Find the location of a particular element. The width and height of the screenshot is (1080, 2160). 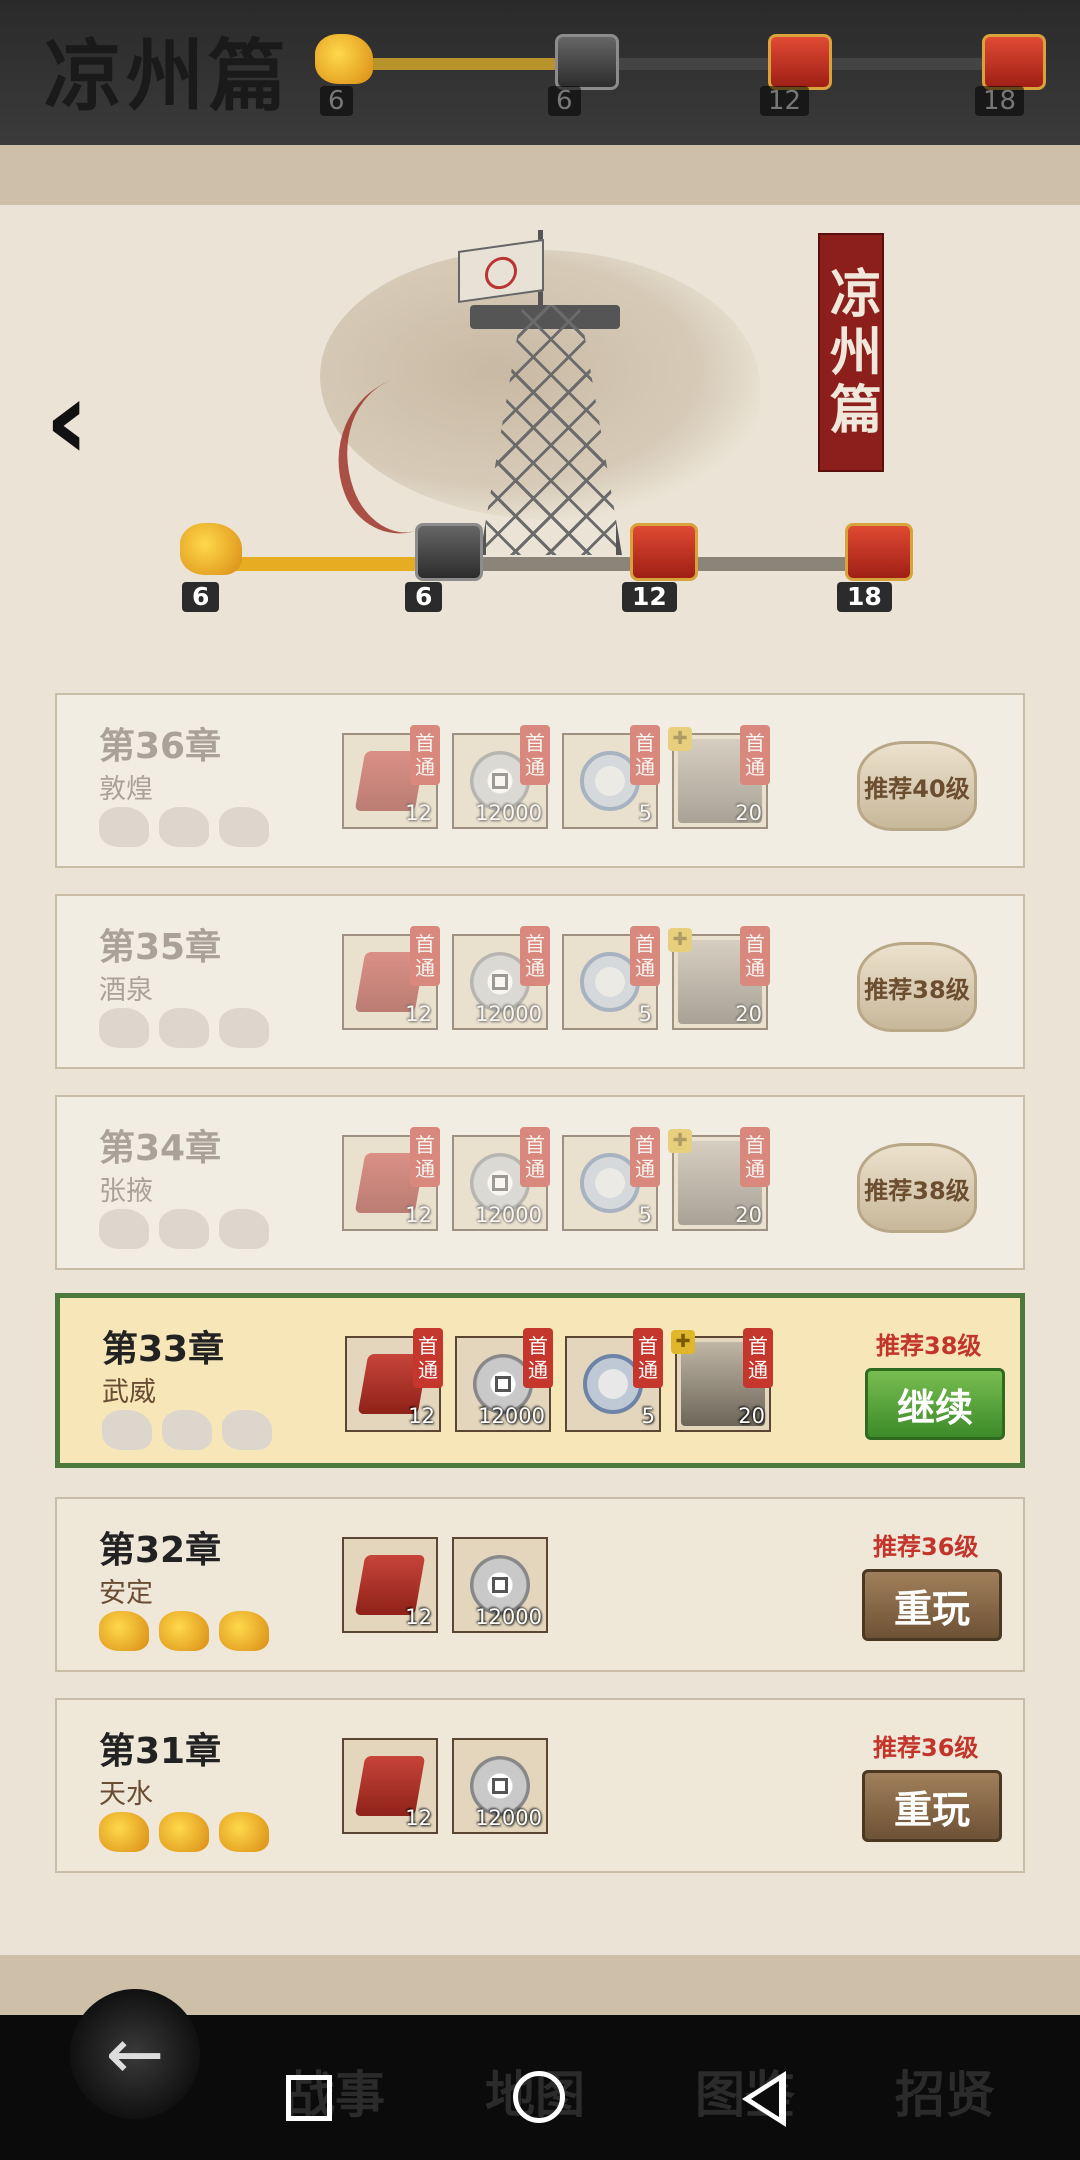

locked-recommend-badge: 推荐38级 is located at coordinates (917, 1188).